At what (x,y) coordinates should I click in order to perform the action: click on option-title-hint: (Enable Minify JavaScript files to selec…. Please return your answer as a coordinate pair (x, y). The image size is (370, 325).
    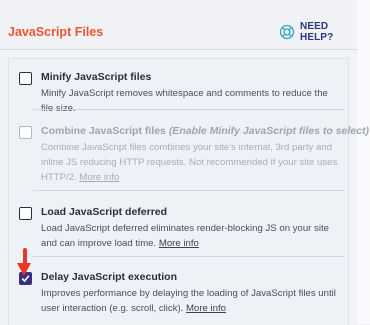
    Looking at the image, I should click on (268, 131).